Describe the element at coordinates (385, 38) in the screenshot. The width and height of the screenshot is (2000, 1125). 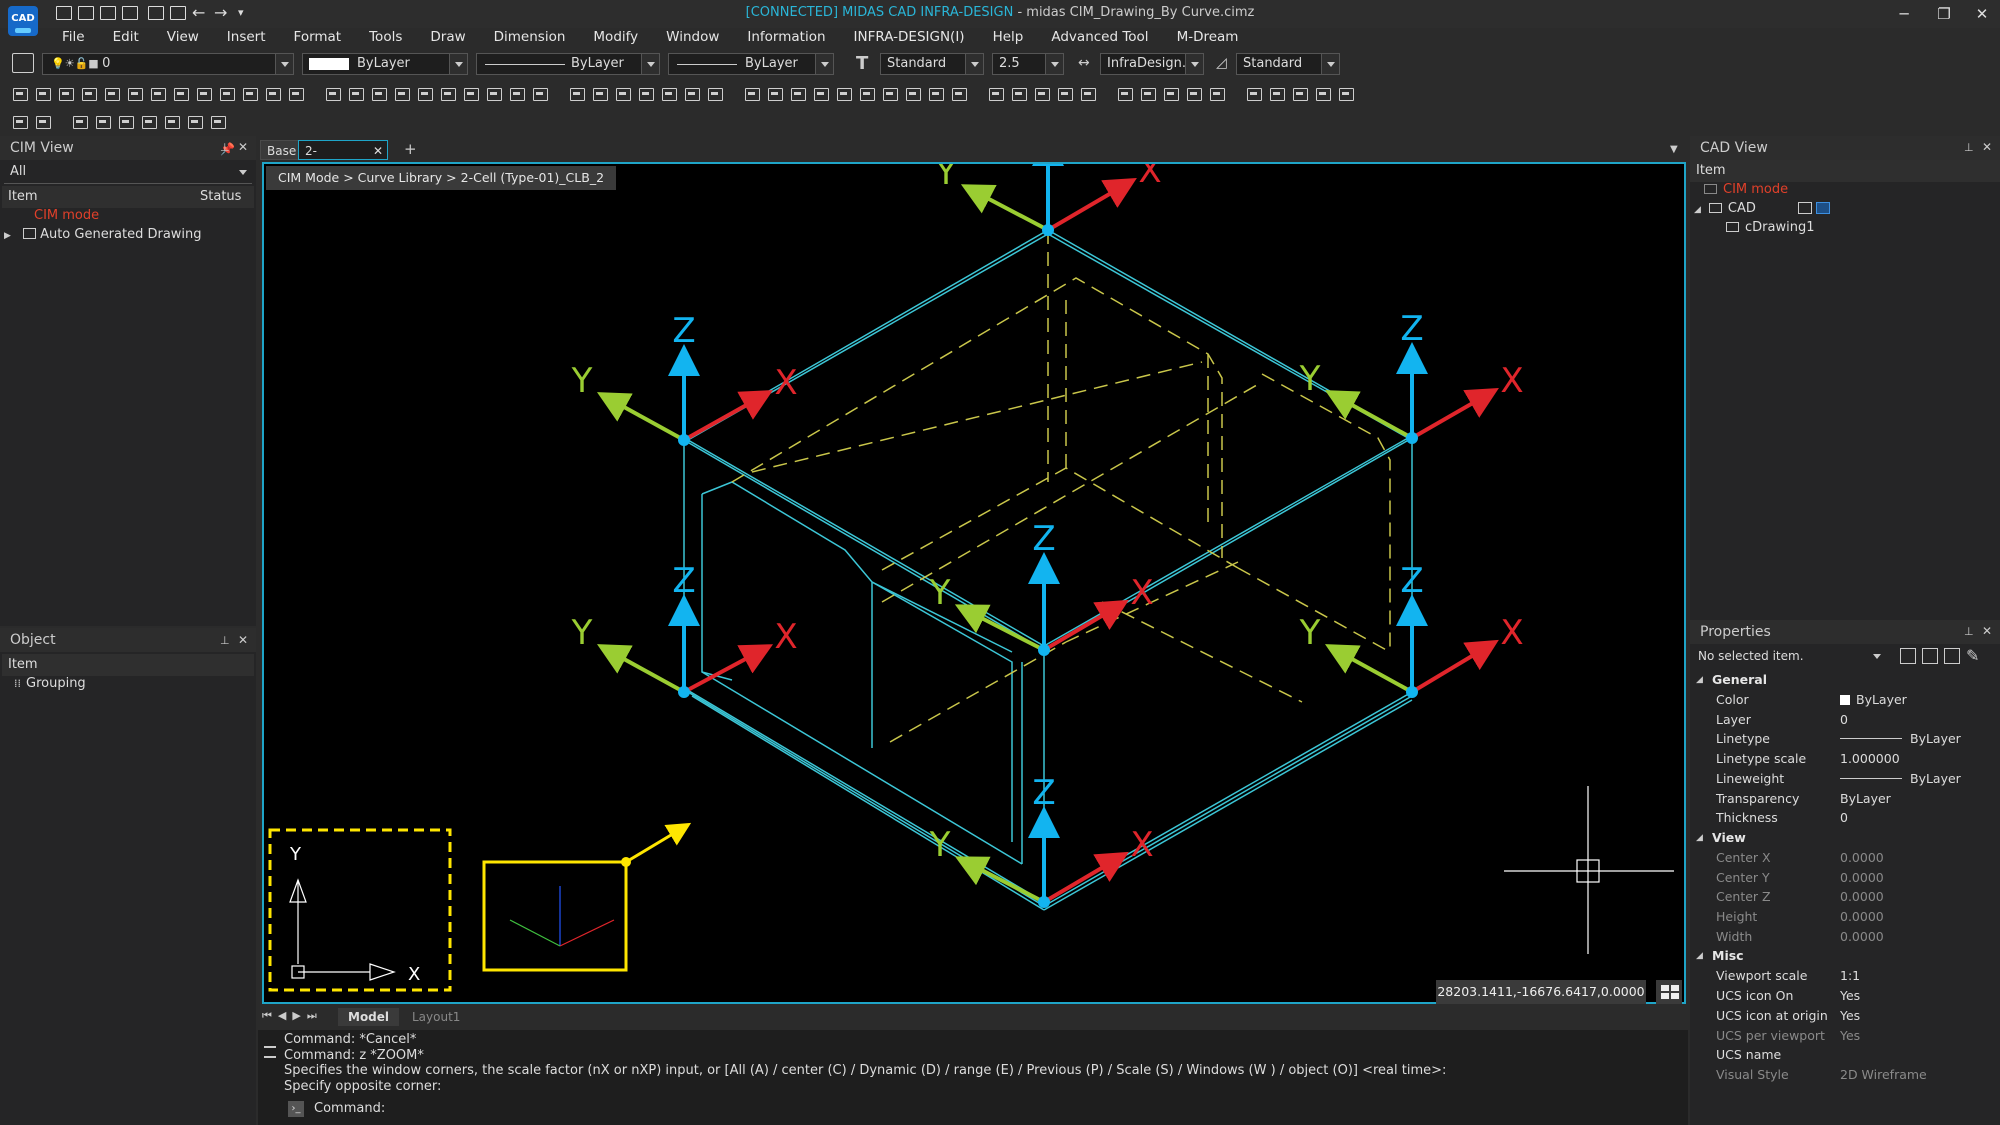
I see `menu-tools: Tools` at that location.